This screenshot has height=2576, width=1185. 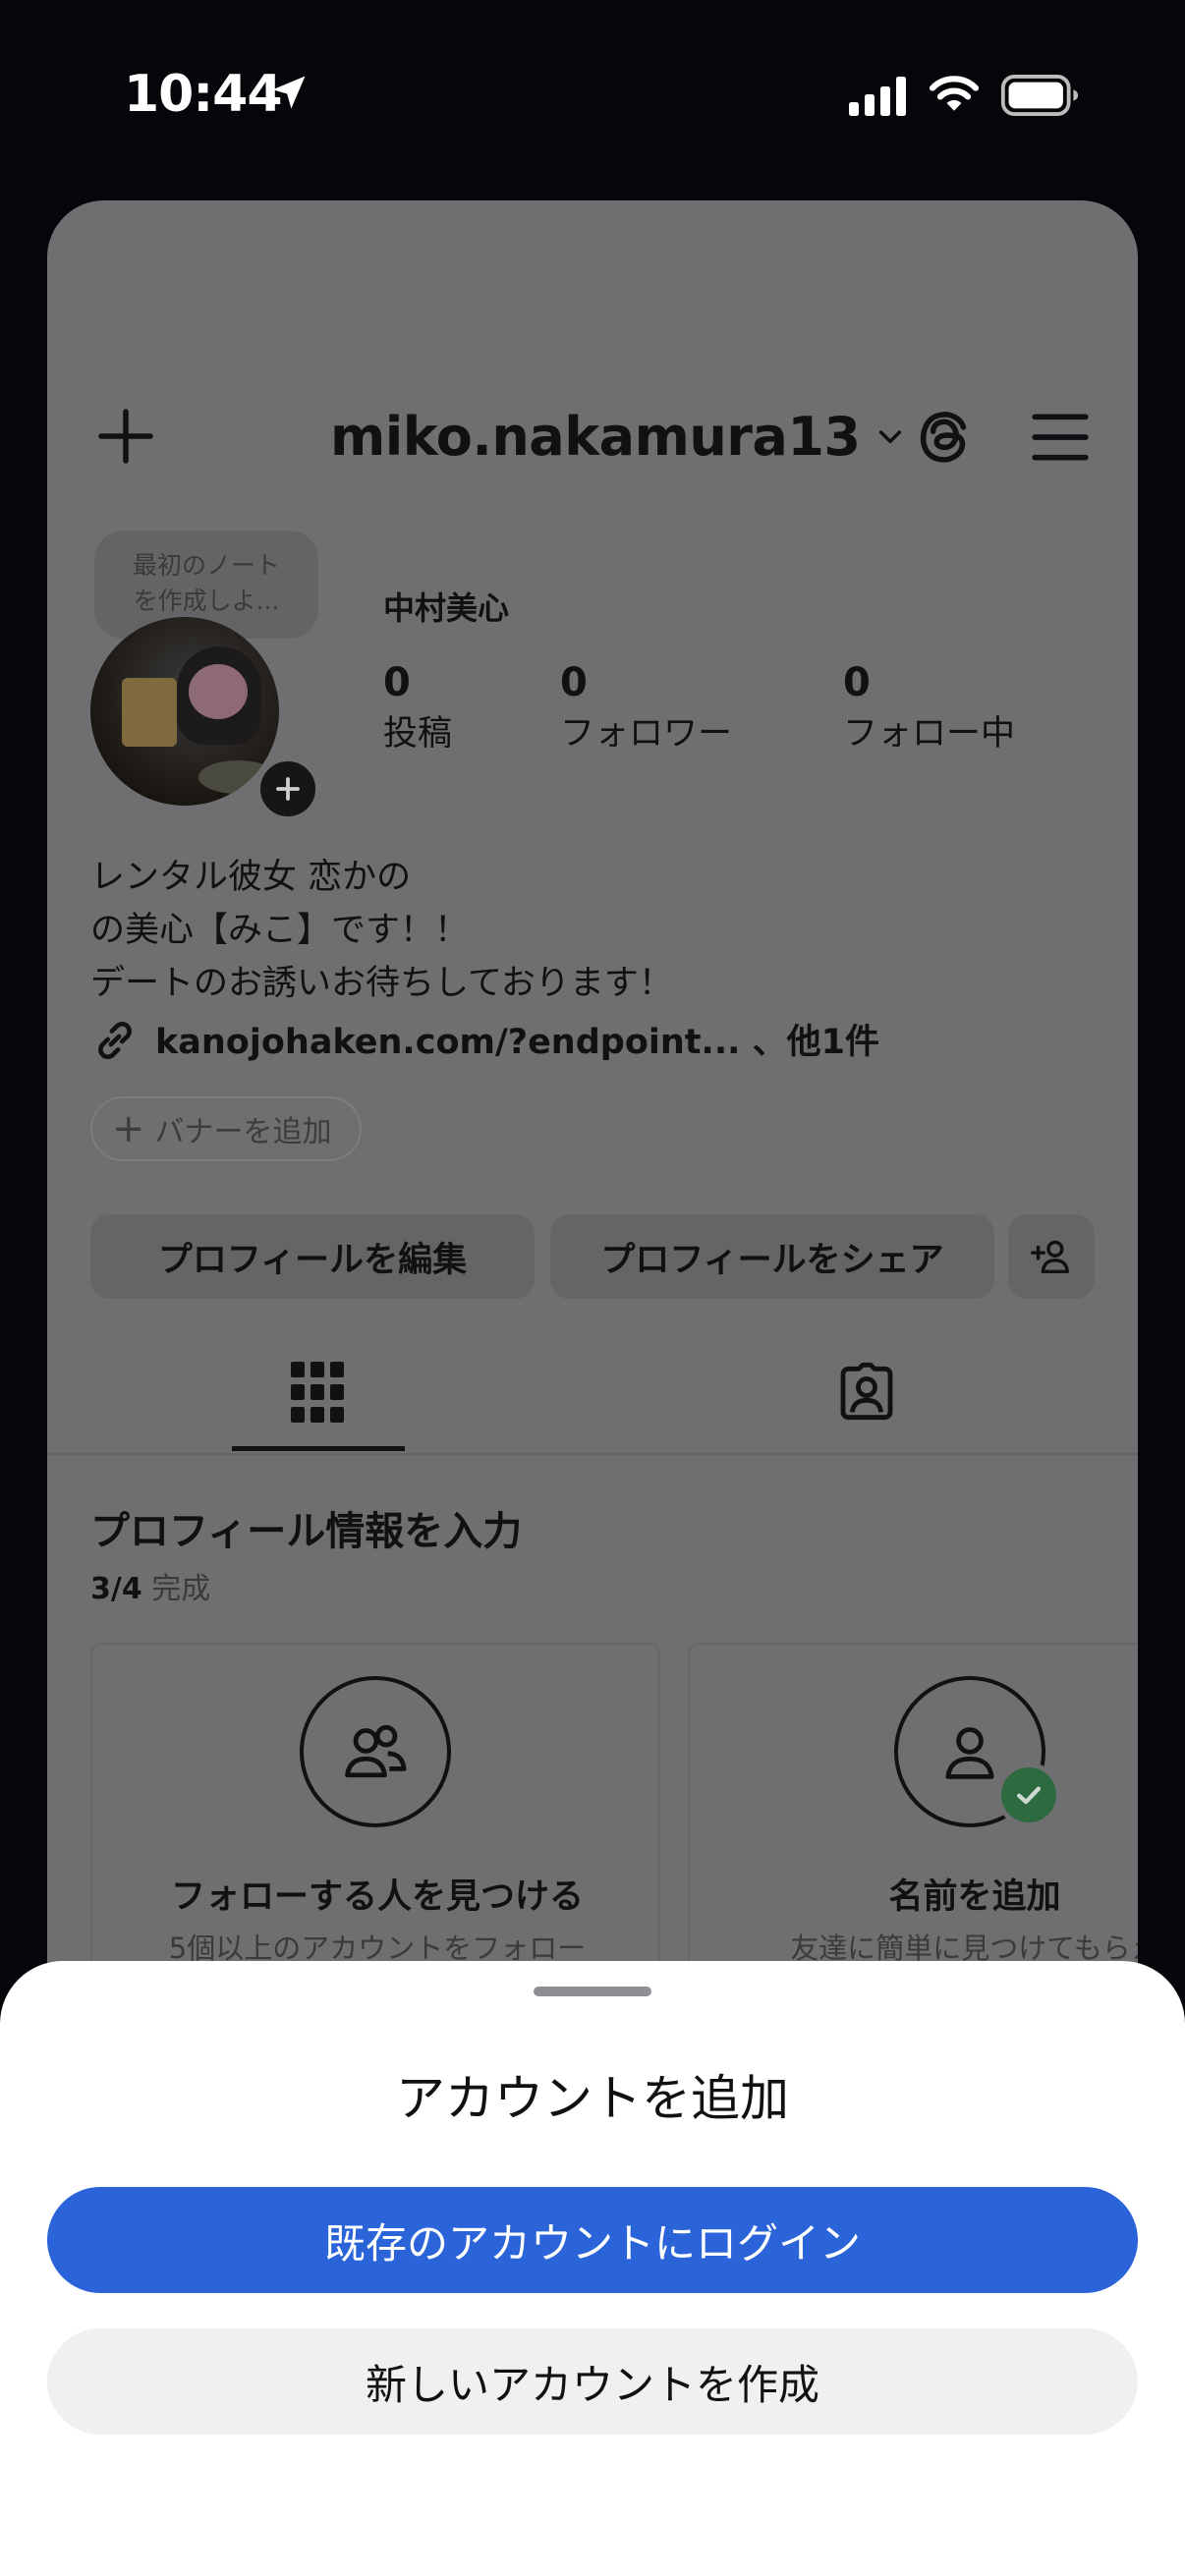 I want to click on stat-following: 0 フォロー中, so click(x=929, y=708).